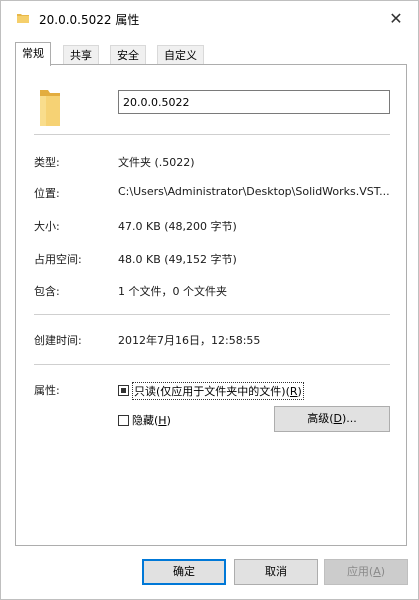 The image size is (419, 600). I want to click on ok-button: 确定, so click(184, 572).